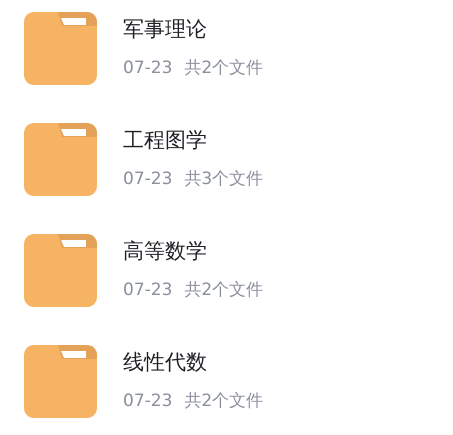  What do you see at coordinates (224, 179) in the screenshot?
I see `file-count: 共3个文件` at bounding box center [224, 179].